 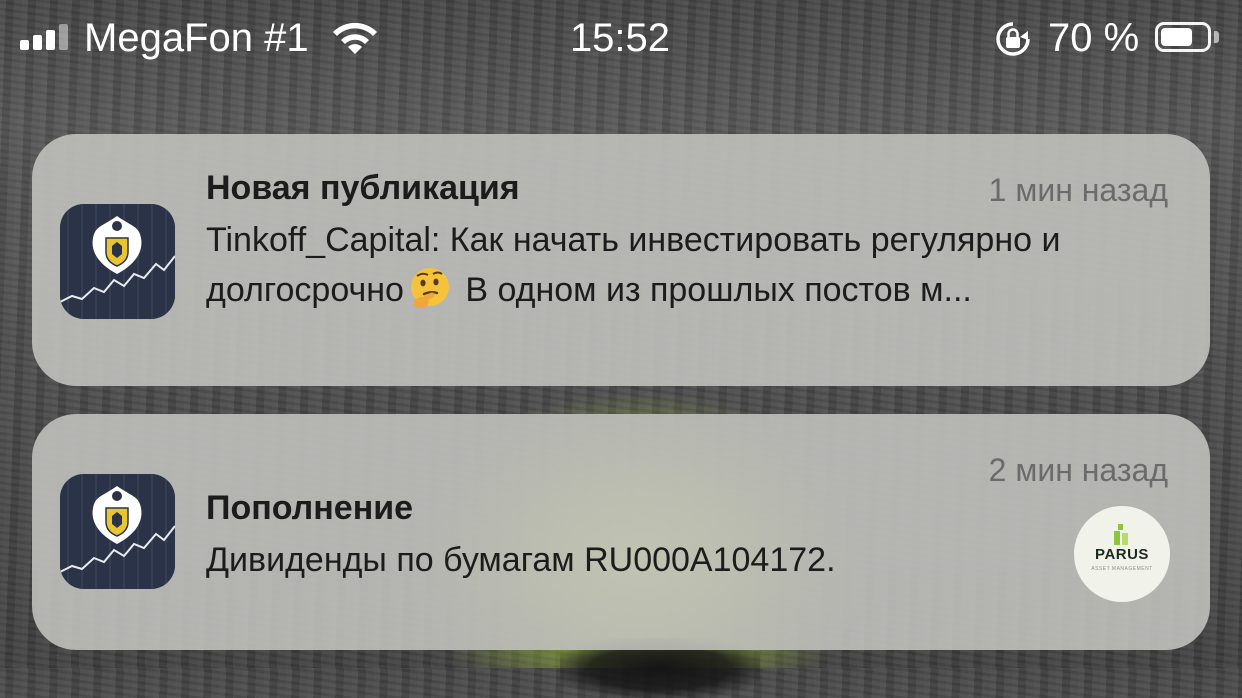 What do you see at coordinates (310, 508) in the screenshot?
I see `notification-title: Пополнение` at bounding box center [310, 508].